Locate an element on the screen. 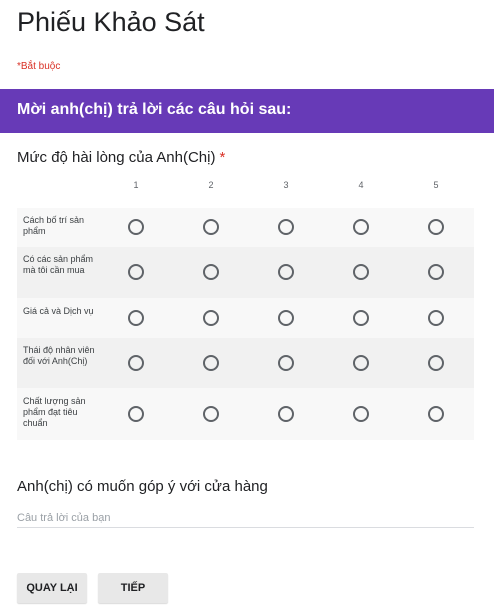 The image size is (494, 614). column-label-3: 3 is located at coordinates (286, 185).